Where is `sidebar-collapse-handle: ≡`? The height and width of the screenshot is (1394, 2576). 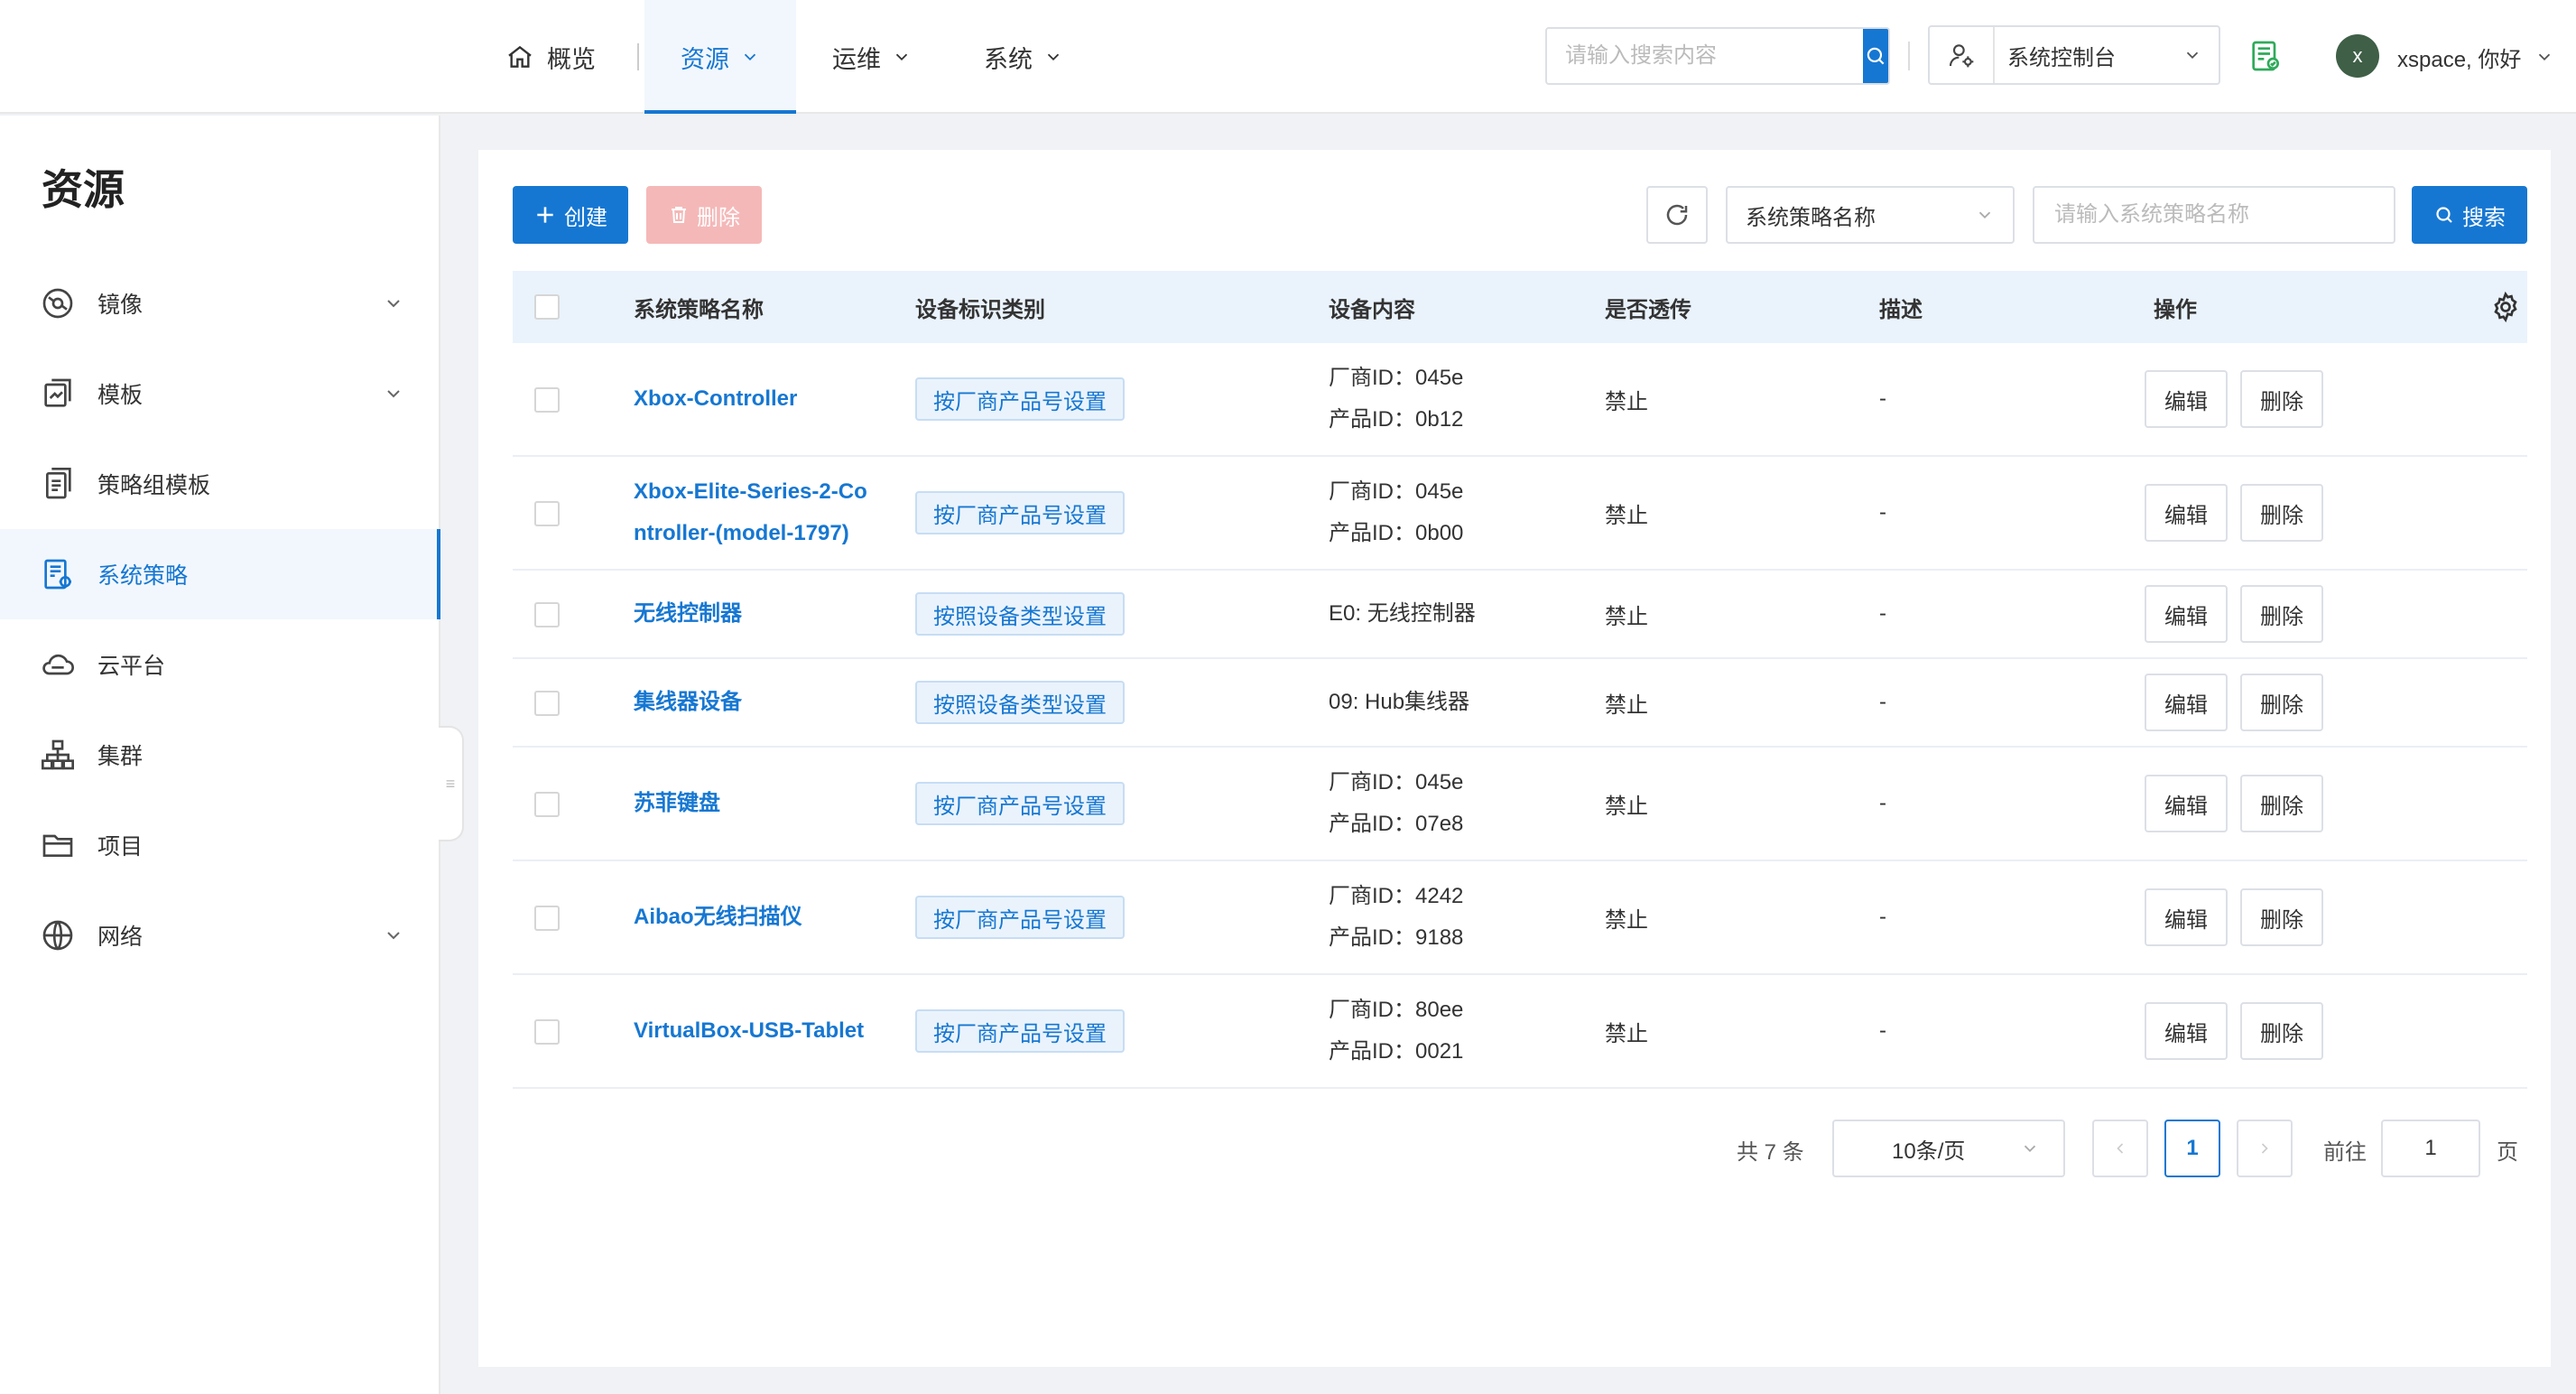 sidebar-collapse-handle: ≡ is located at coordinates (451, 783).